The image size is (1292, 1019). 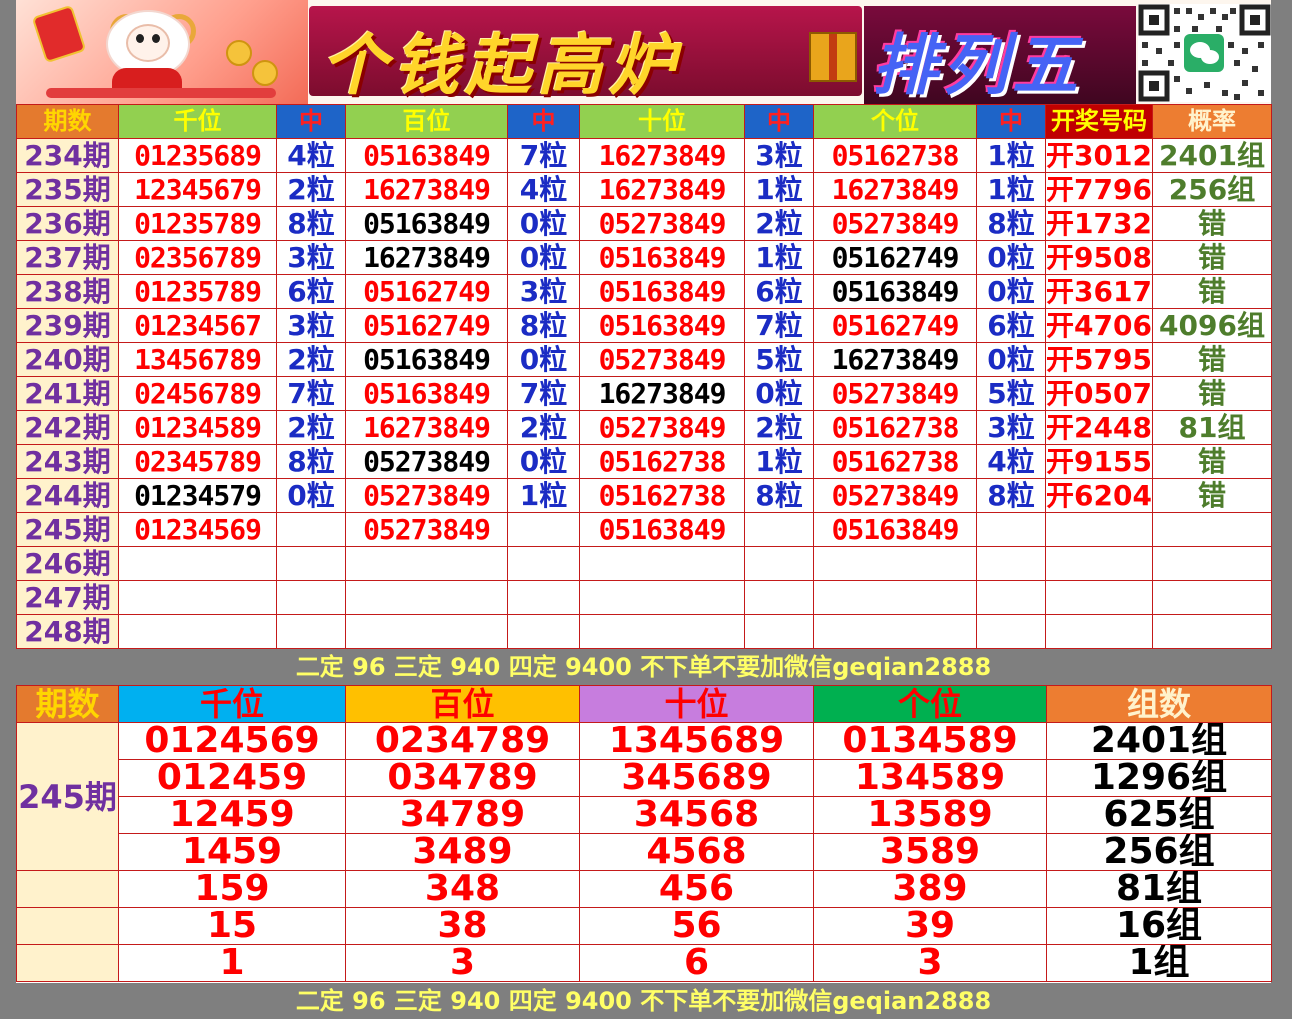 What do you see at coordinates (1159, 815) in the screenshot?
I see `group-count-cell: 625组` at bounding box center [1159, 815].